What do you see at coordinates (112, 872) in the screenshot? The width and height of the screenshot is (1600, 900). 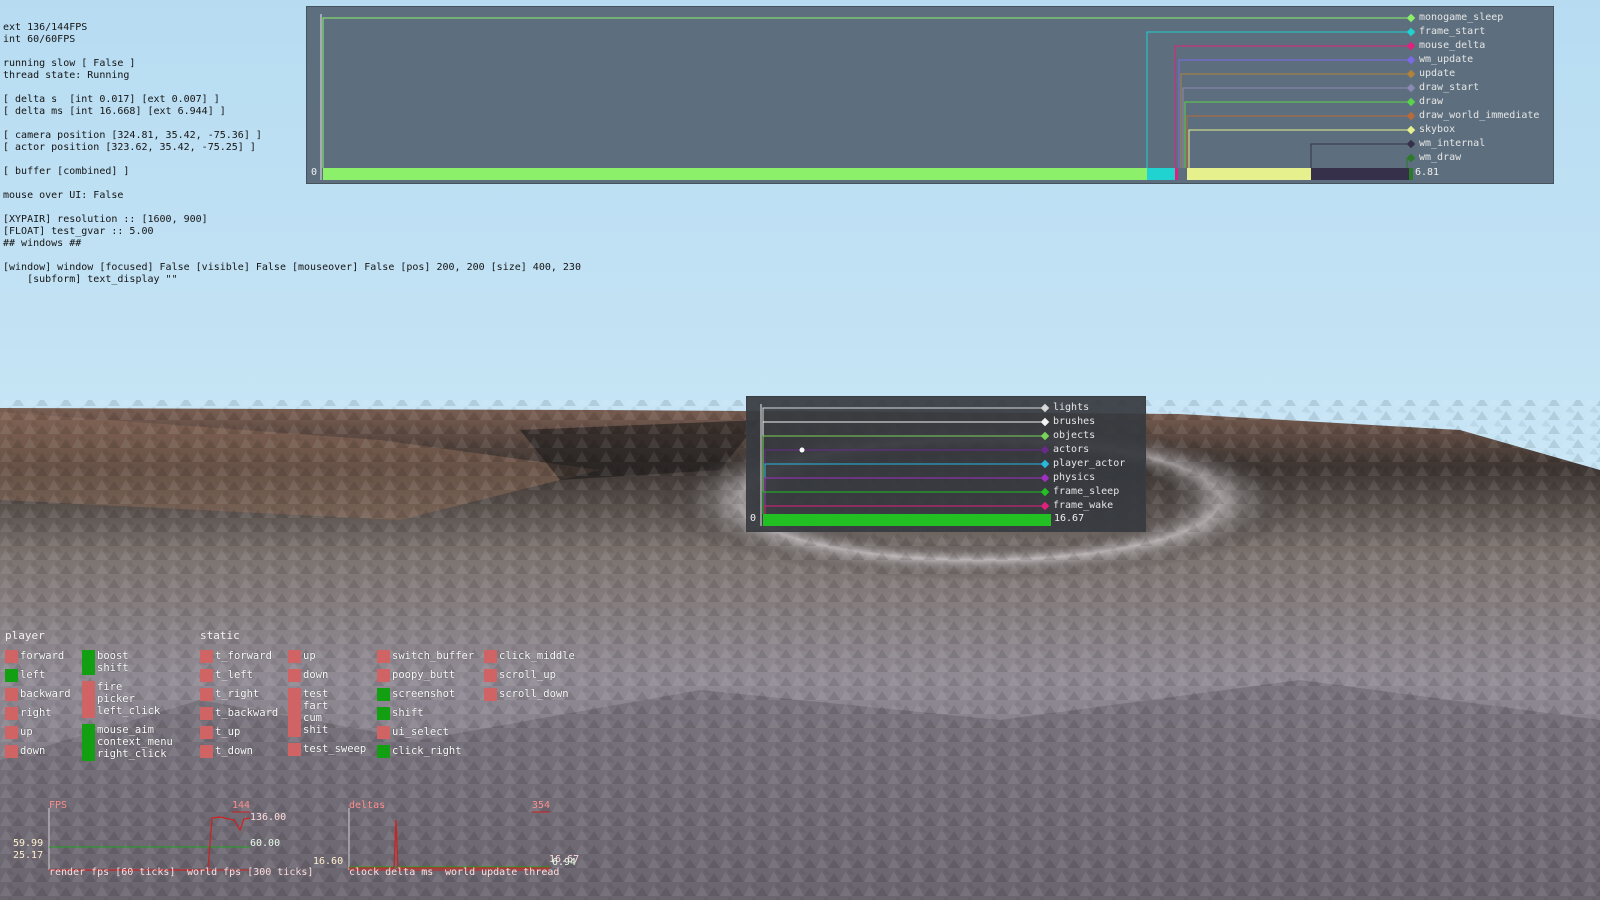 I see `fps-graph-legend-render: render fps [60 ticks]` at bounding box center [112, 872].